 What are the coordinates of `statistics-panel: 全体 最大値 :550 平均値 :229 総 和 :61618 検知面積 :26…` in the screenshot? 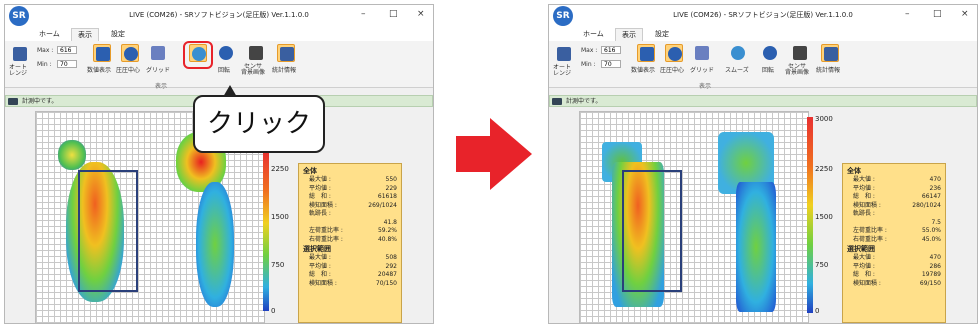 It's located at (350, 243).